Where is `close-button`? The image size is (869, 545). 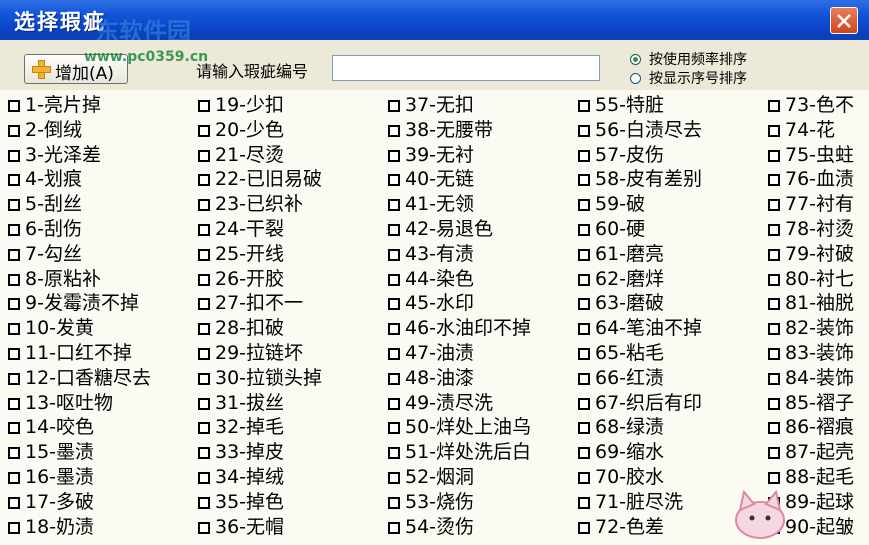
close-button is located at coordinates (844, 20).